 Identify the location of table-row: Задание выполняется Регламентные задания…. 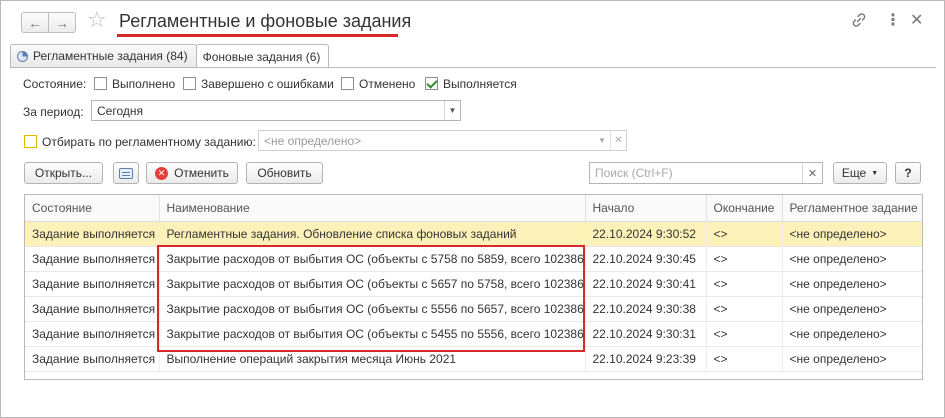
(473, 234).